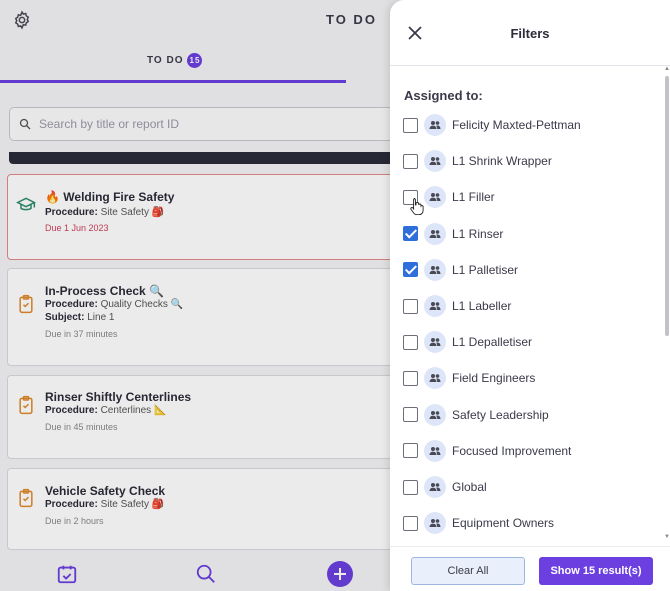 The width and height of the screenshot is (670, 591). I want to click on assignee-label: L1 Palletiser, so click(485, 269).